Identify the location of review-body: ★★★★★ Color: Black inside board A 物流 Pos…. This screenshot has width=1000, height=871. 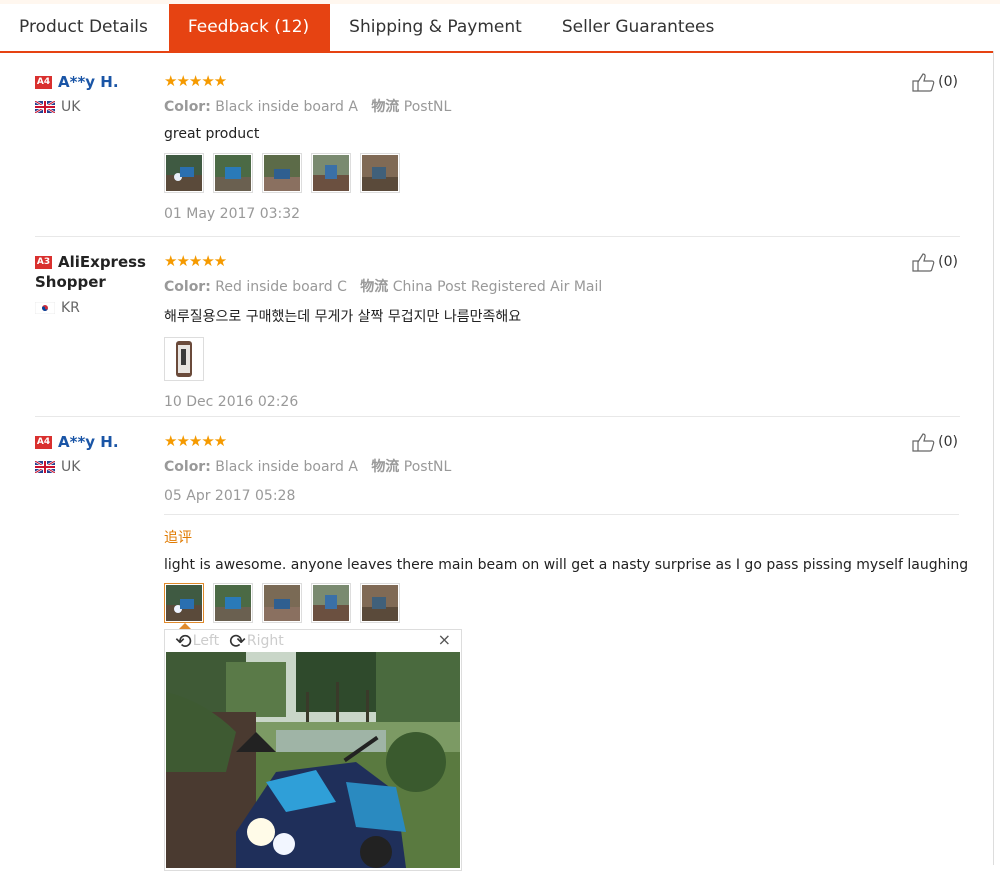
(544, 147).